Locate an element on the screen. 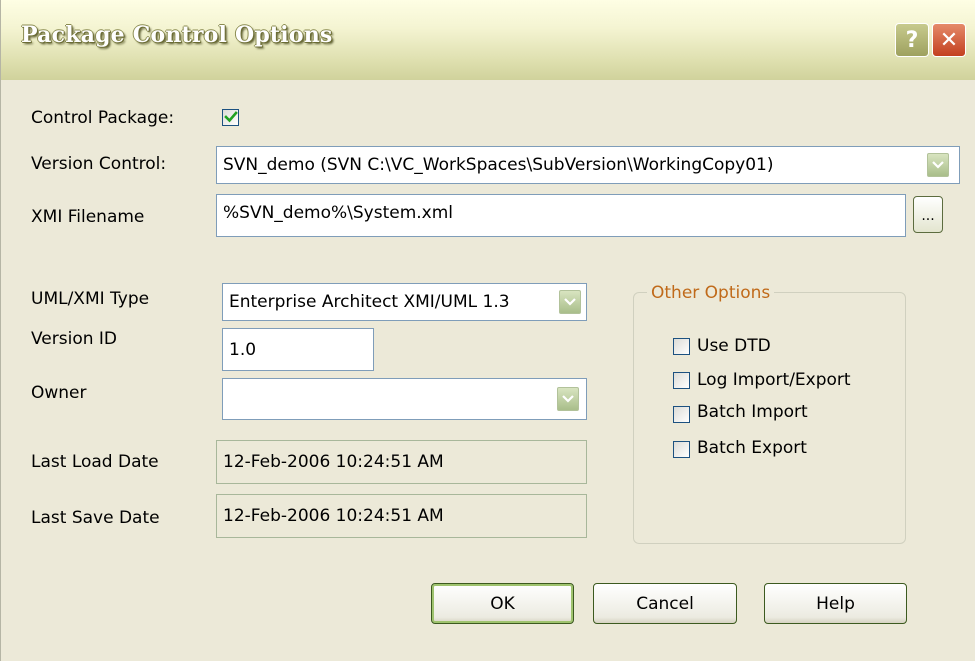 The image size is (975, 661). close-button: ✕ is located at coordinates (949, 40).